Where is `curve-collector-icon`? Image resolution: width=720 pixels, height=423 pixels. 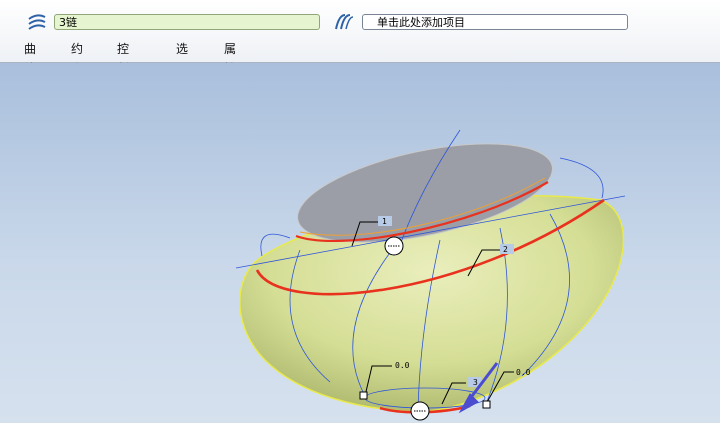 curve-collector-icon is located at coordinates (37, 22).